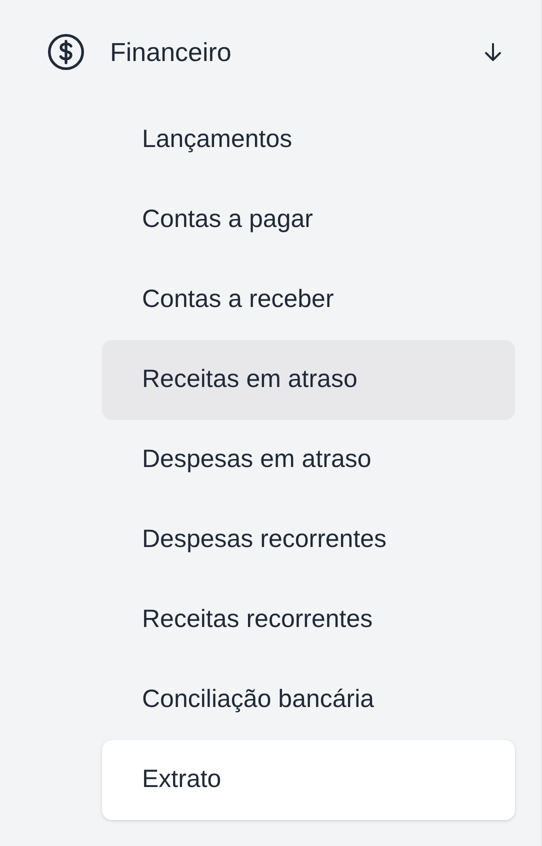 This screenshot has width=542, height=846. Describe the element at coordinates (308, 780) in the screenshot. I see `menu-item: Extrato` at that location.